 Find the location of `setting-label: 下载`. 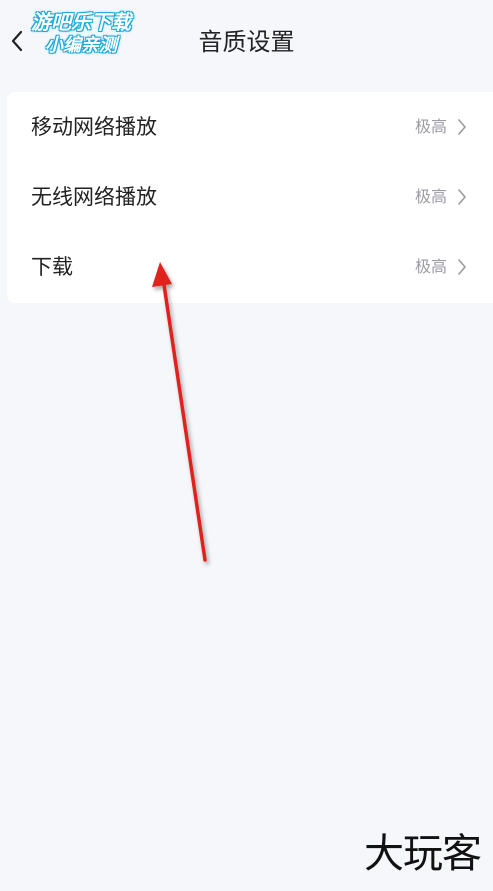

setting-label: 下载 is located at coordinates (52, 267).